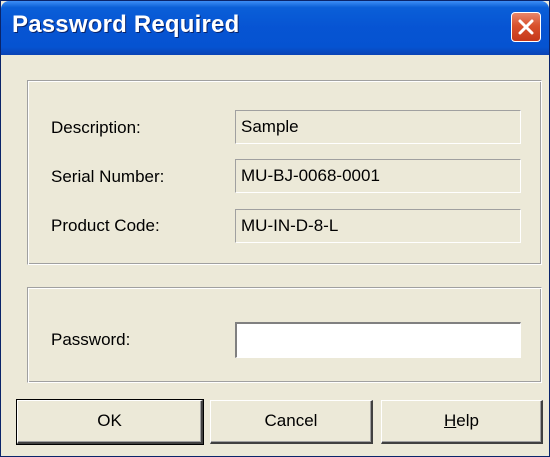 This screenshot has height=457, width=550. I want to click on serial-number-label: Serial Number:, so click(108, 176).